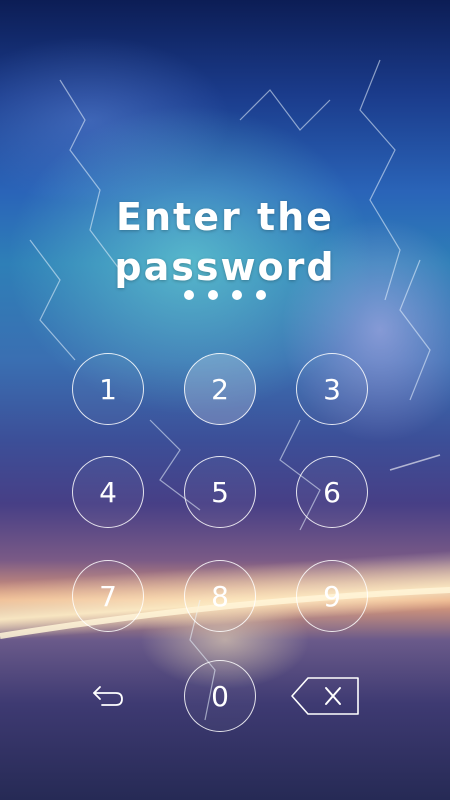 This screenshot has height=800, width=450. What do you see at coordinates (108, 389) in the screenshot?
I see `key-1: 1` at bounding box center [108, 389].